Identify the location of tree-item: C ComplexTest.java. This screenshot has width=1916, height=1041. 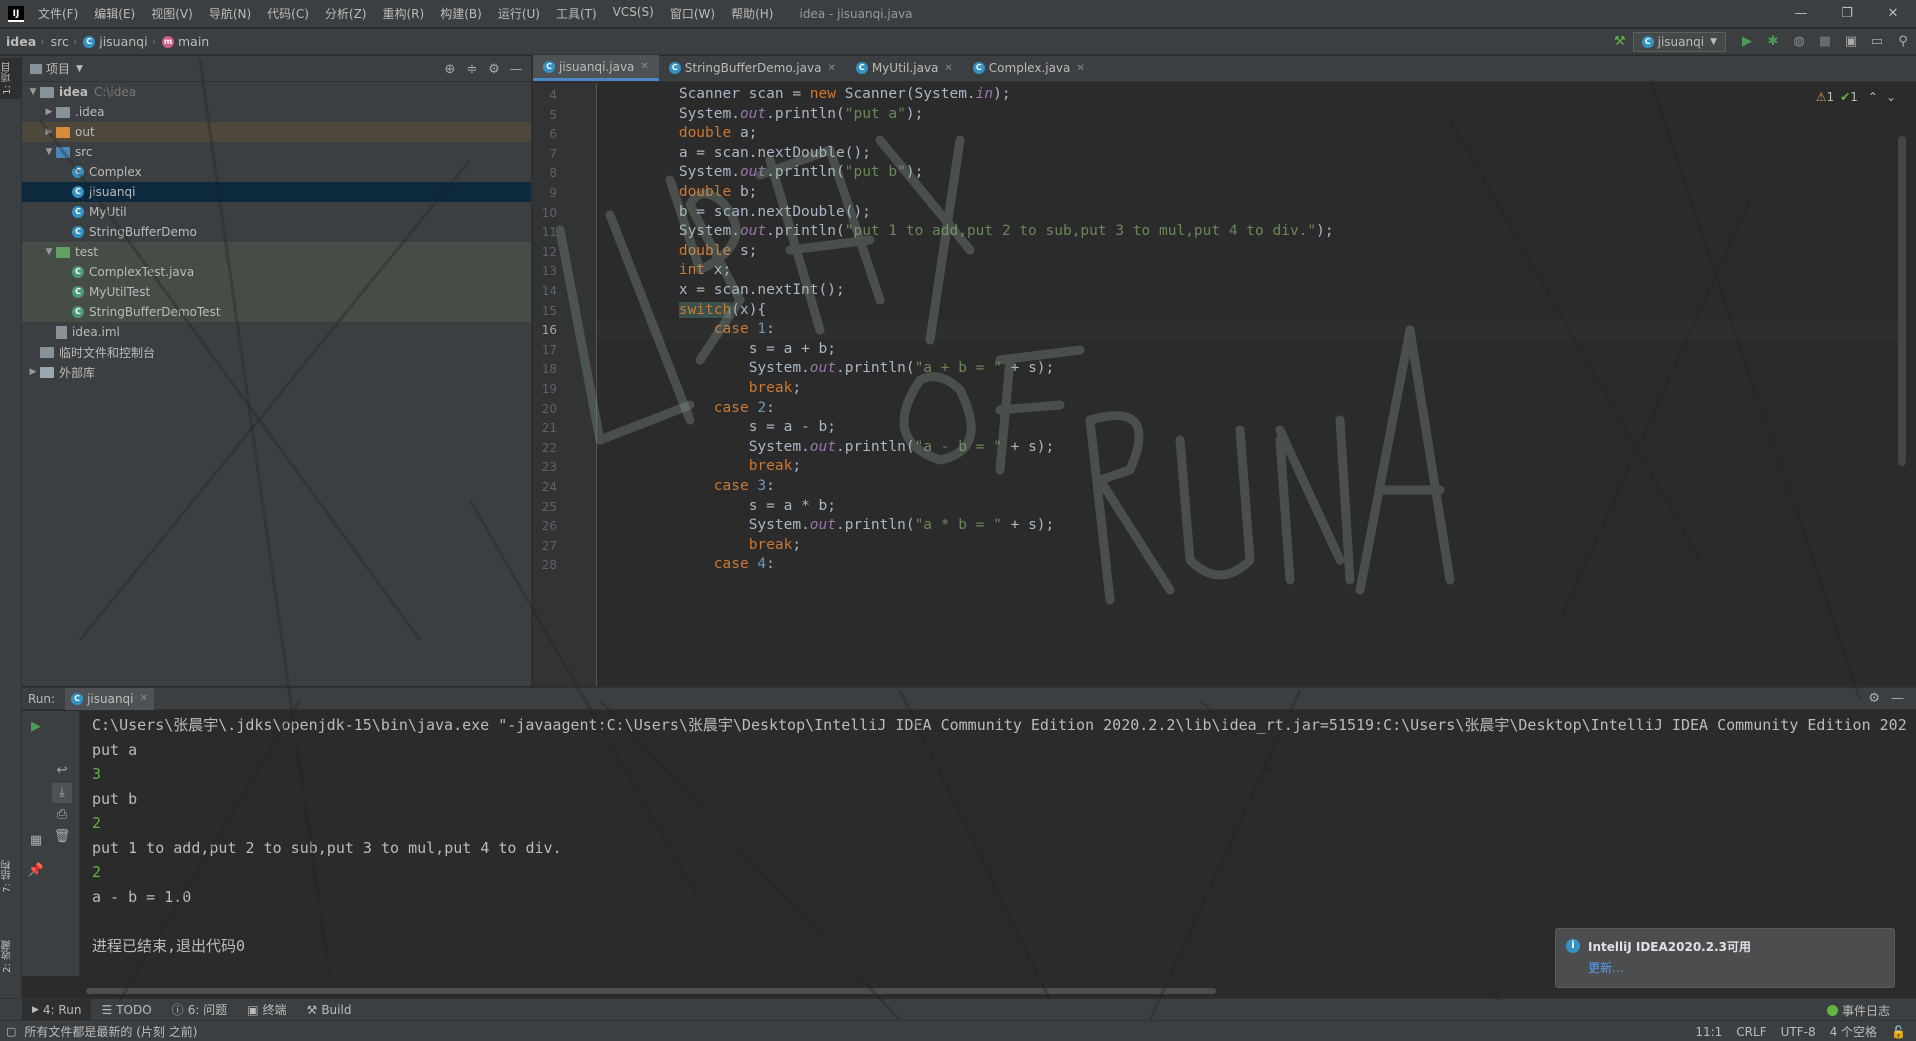
(276, 272).